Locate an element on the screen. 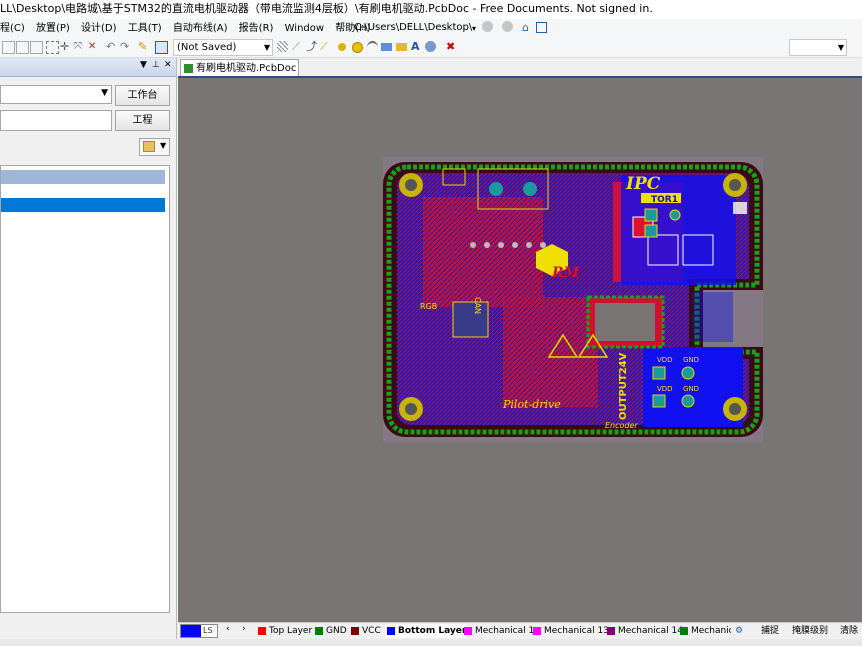  layer-settings-icon: ⚙ is located at coordinates (739, 631).